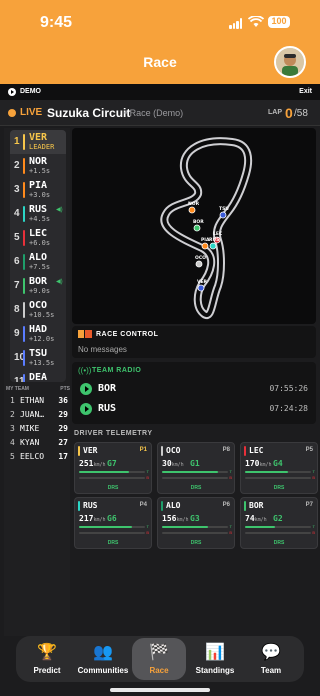 This screenshot has height=696, width=320. Describe the element at coordinates (103, 659) in the screenshot. I see `tab-communities: 👥 Communities` at that location.